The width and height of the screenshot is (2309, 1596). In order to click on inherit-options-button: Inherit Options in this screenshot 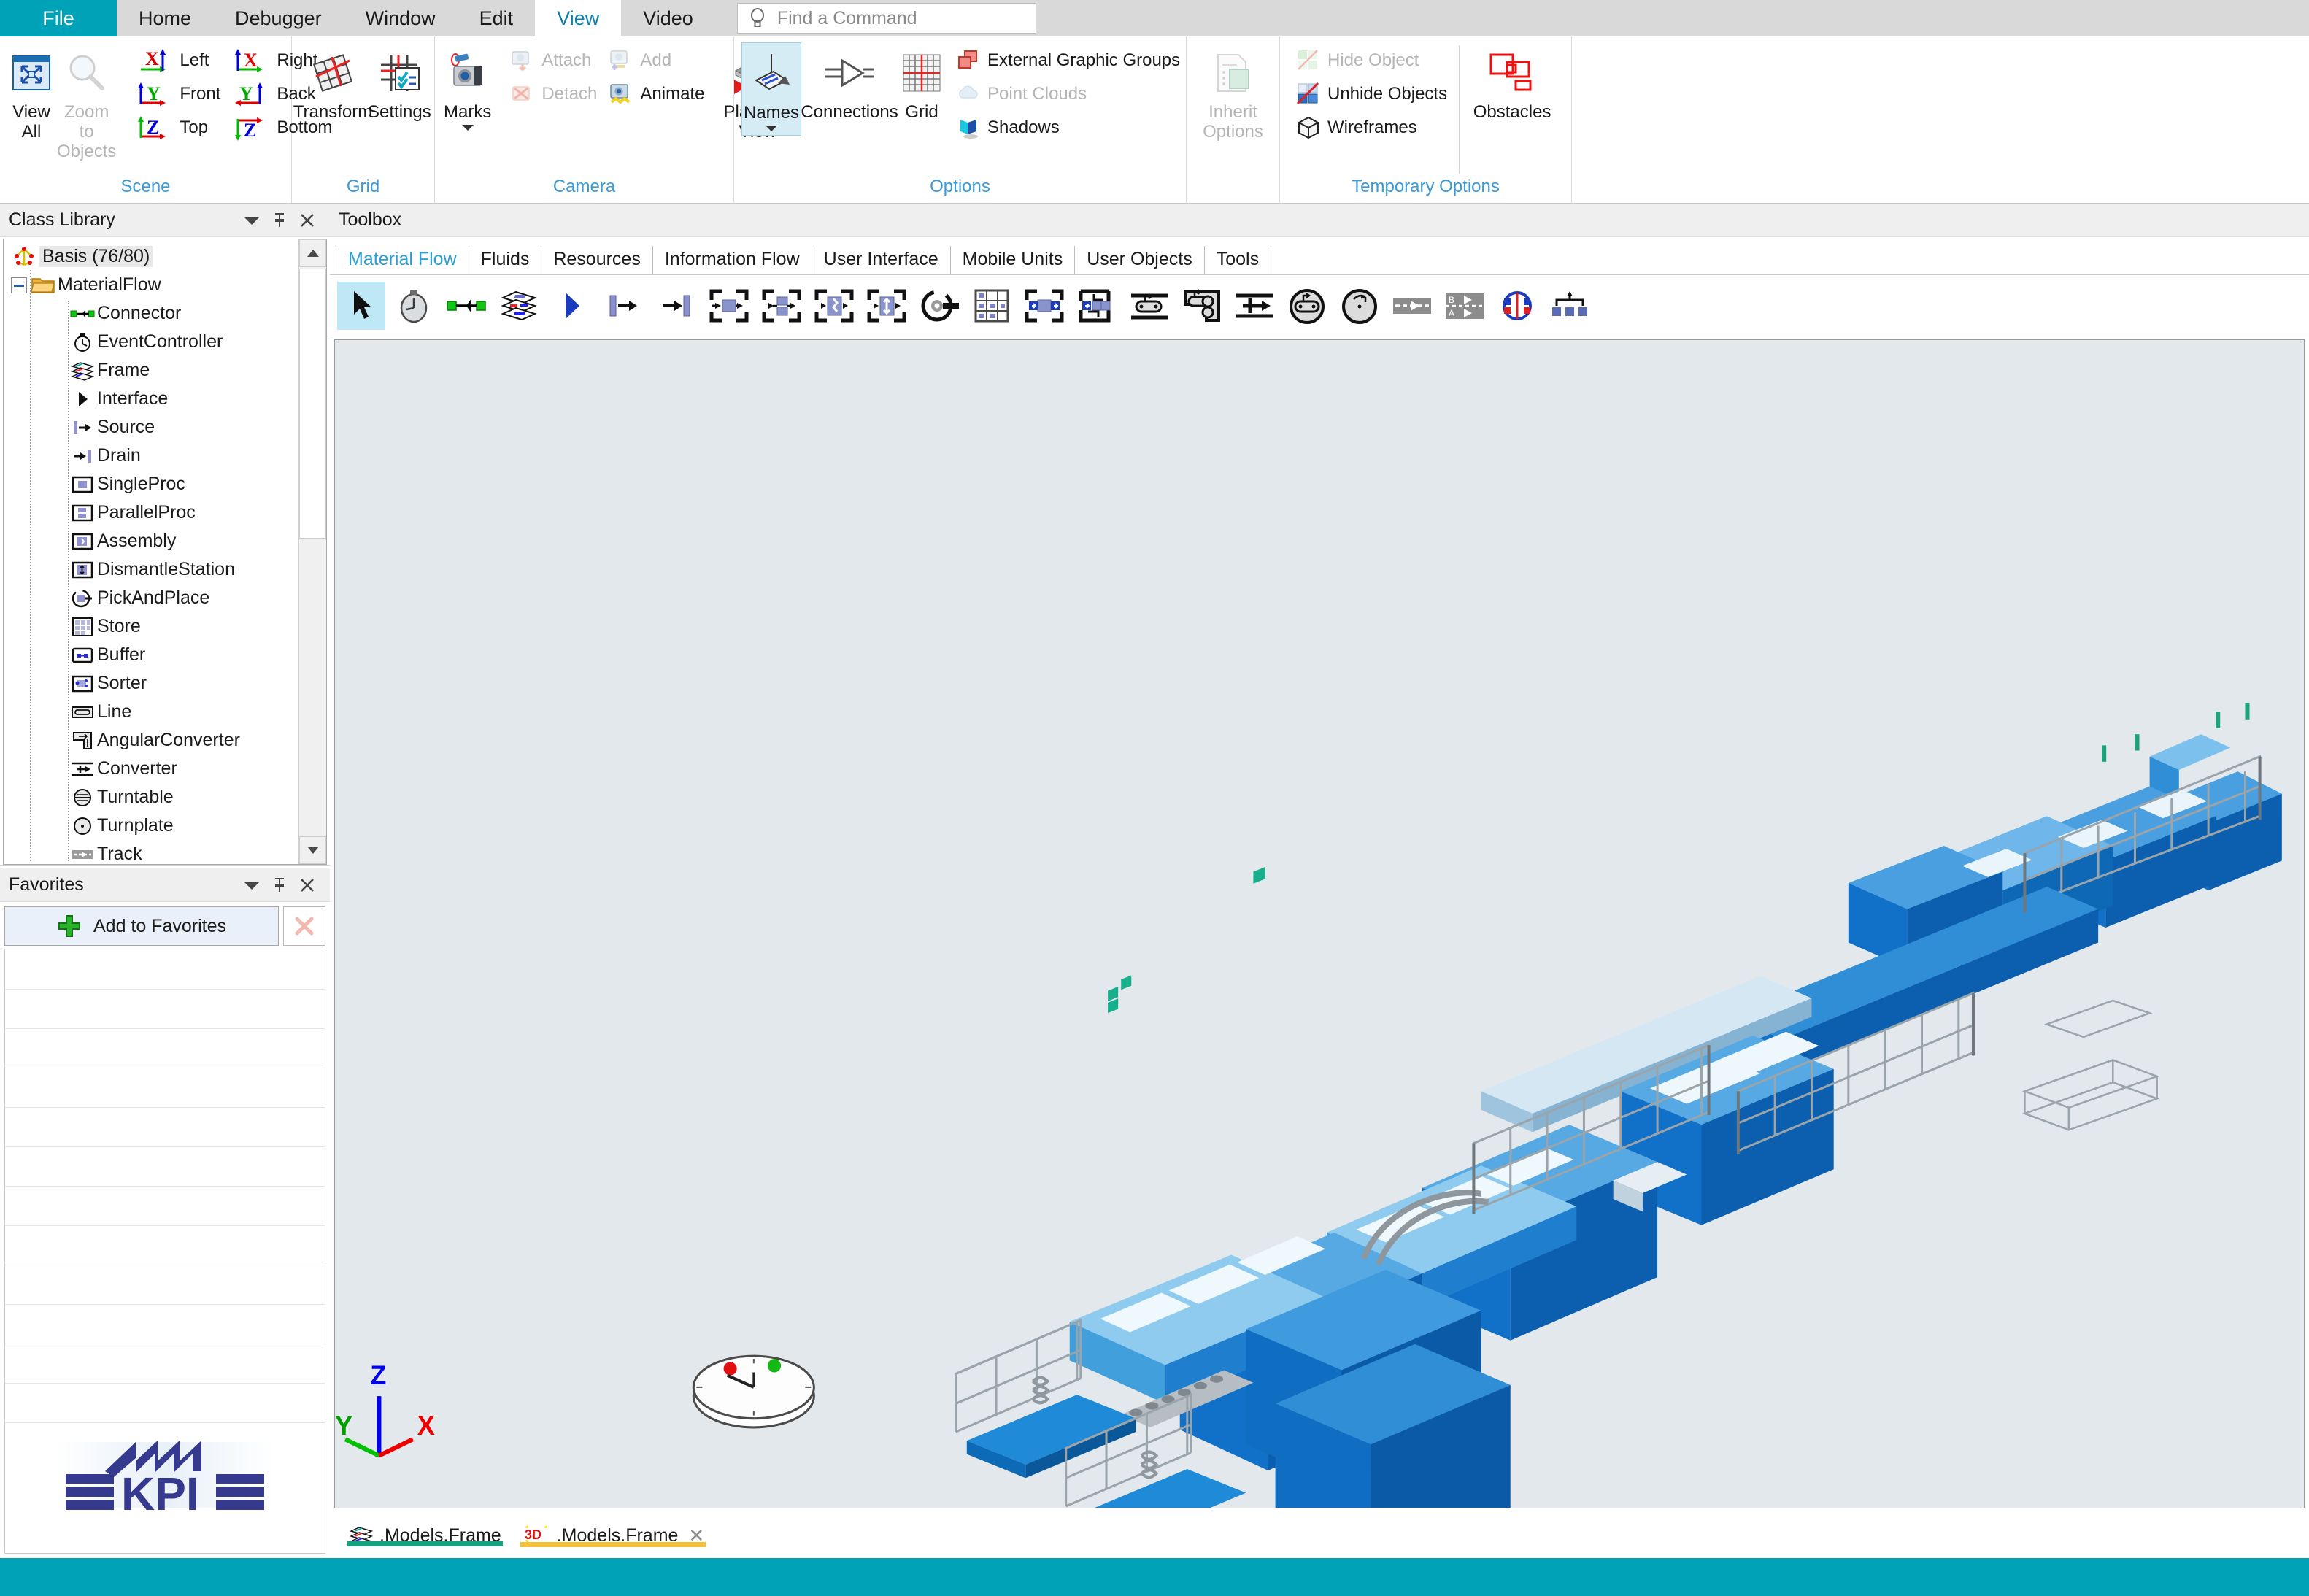, I will do `click(1233, 93)`.